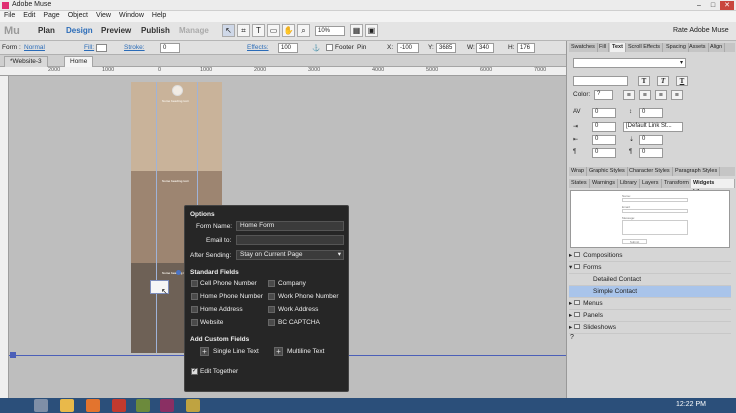 The height and width of the screenshot is (413, 736). What do you see at coordinates (604, 153) in the screenshot?
I see `para-space-field: 0` at bounding box center [604, 153].